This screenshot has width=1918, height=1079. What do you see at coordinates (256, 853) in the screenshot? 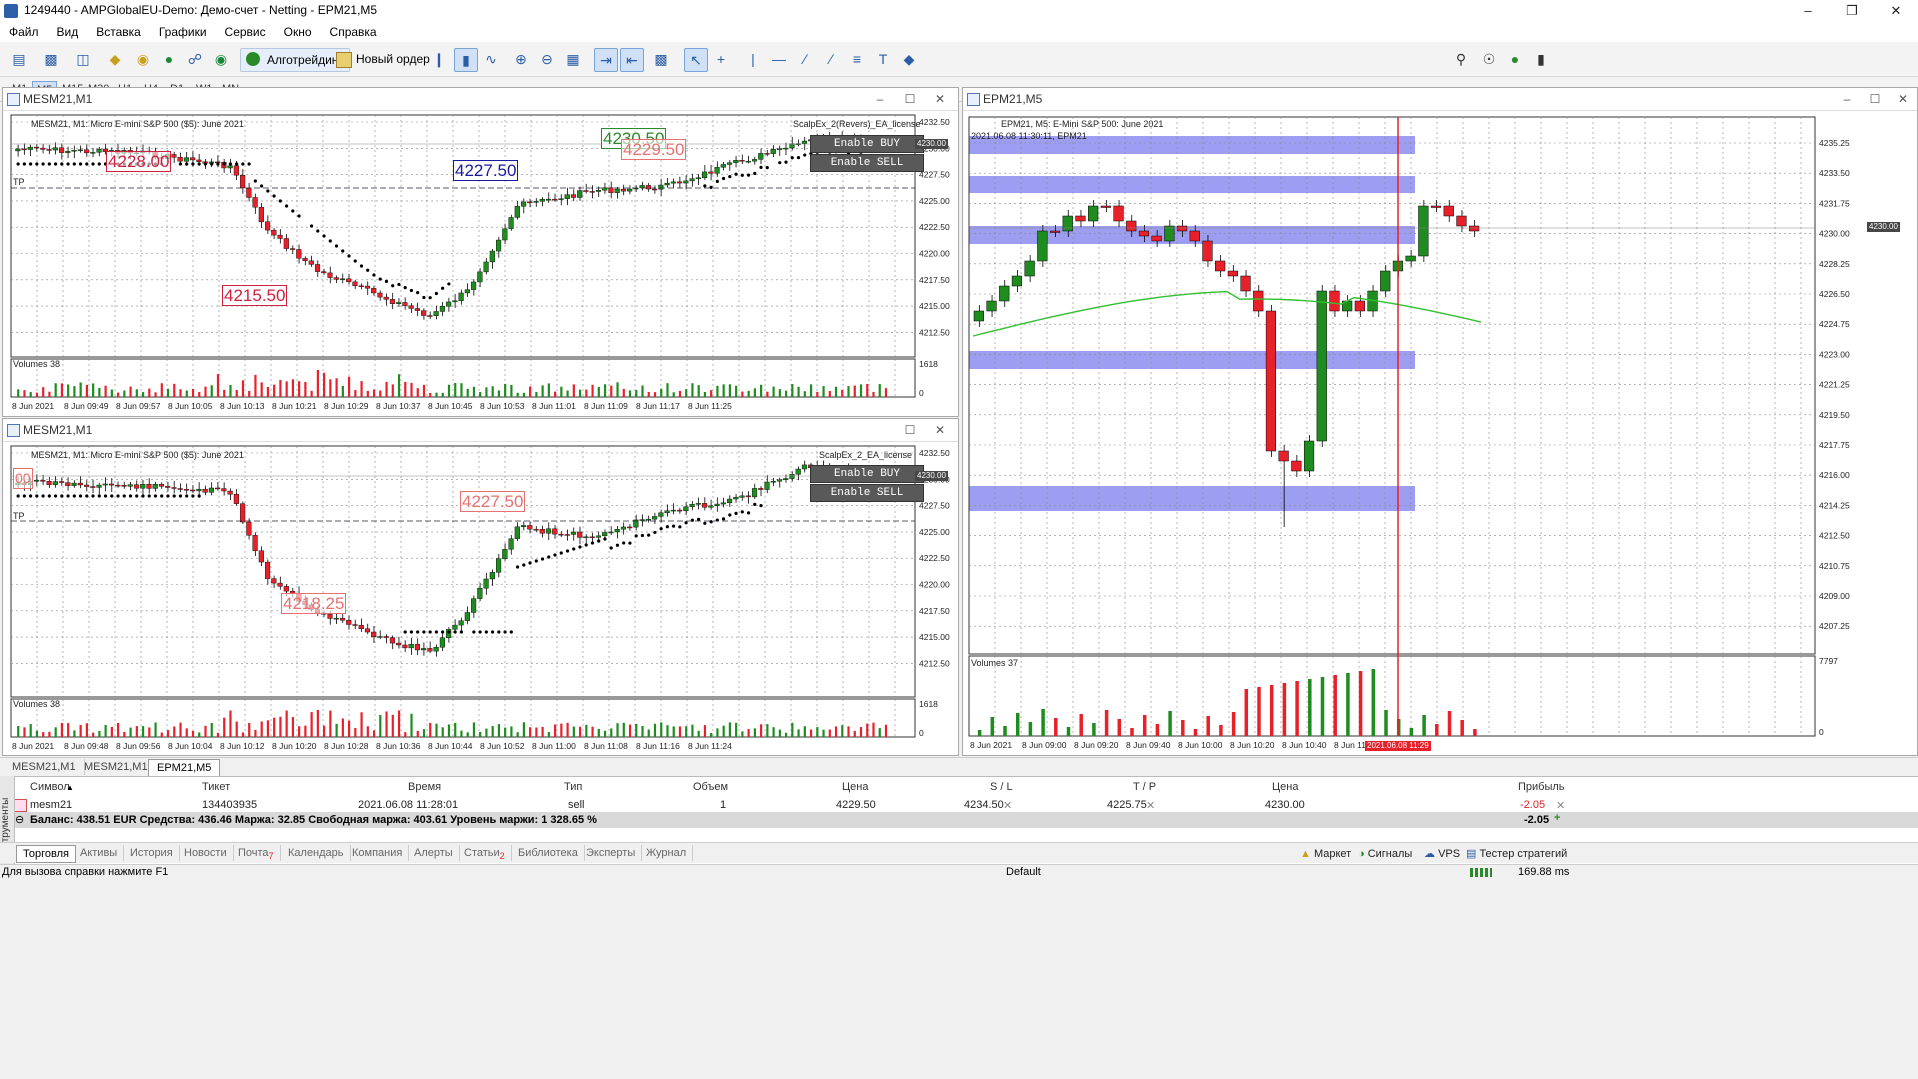
I see `tab-mailbox: Почта7` at bounding box center [256, 853].